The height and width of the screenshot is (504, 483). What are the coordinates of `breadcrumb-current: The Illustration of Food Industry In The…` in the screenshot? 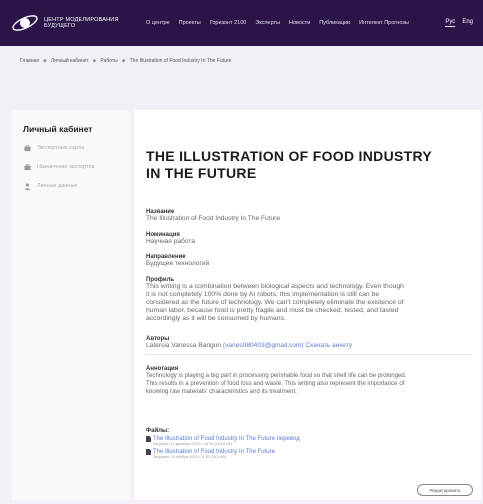 It's located at (180, 61).